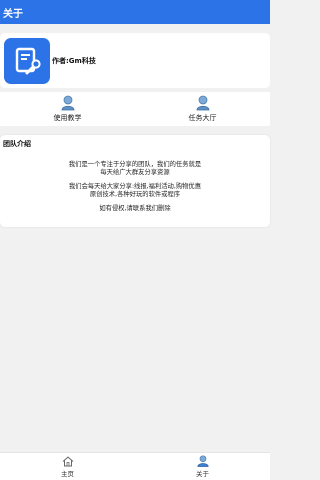 The height and width of the screenshot is (480, 320). I want to click on intro-line: 我们会每天给大家分享:线报,福利活动,购物优惠, so click(135, 187).